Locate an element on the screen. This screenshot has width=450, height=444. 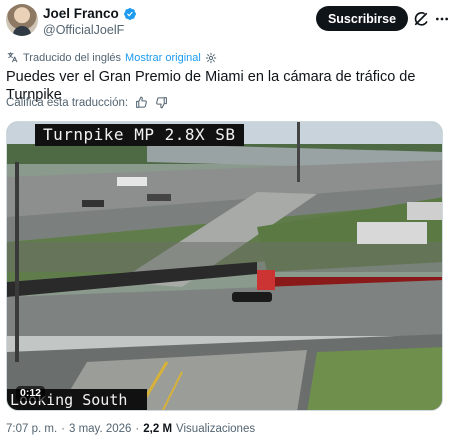
video-timestamp: 0:12 is located at coordinates (31, 393).